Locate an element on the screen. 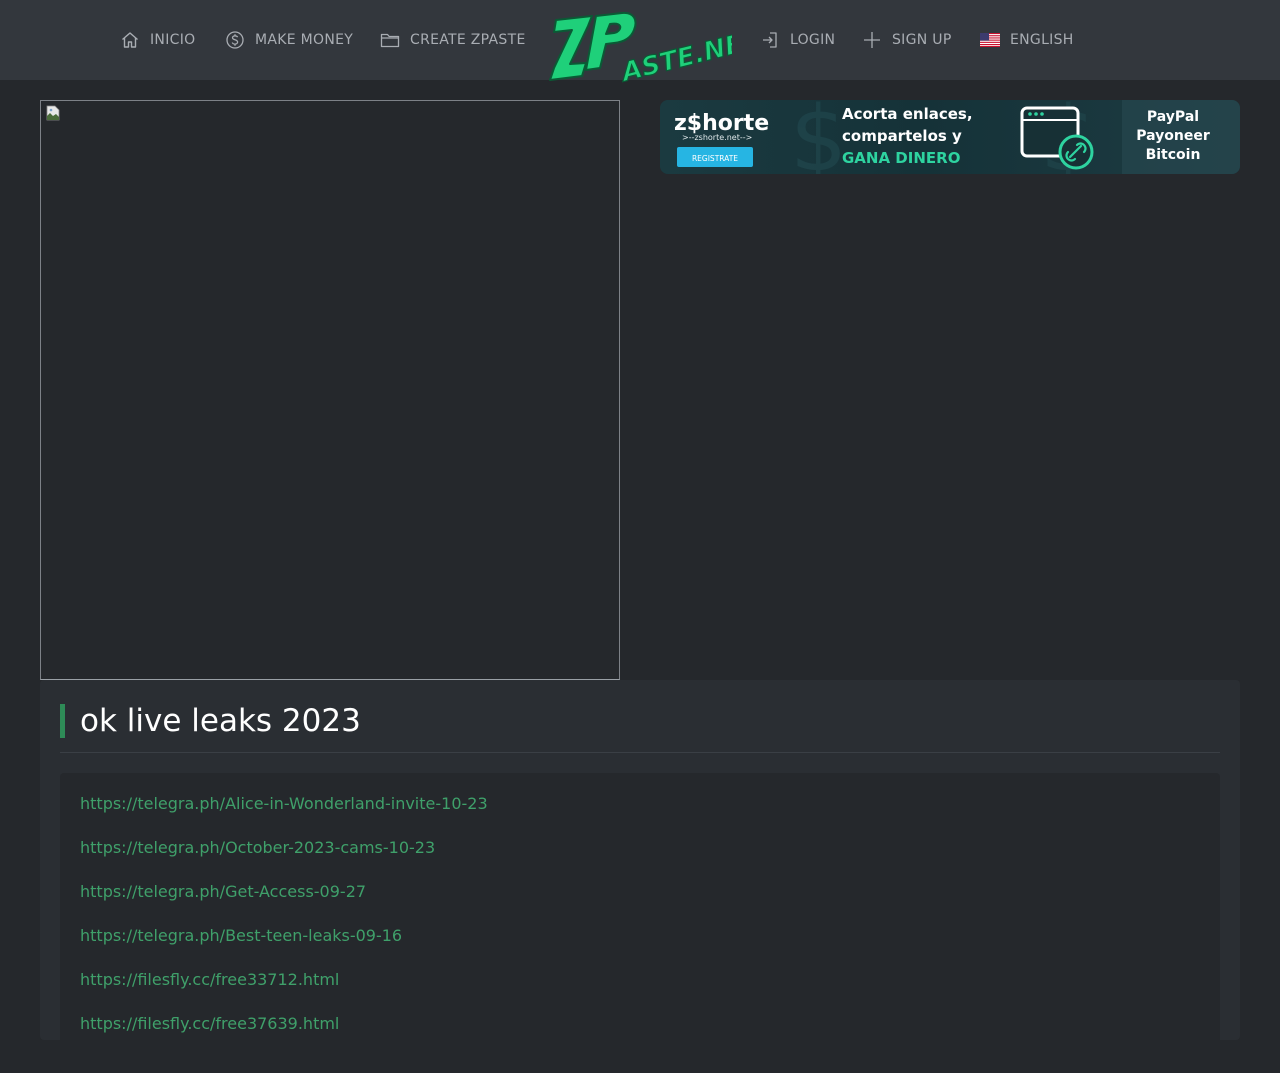  banner-cta: REGISTRATE is located at coordinates (715, 158).